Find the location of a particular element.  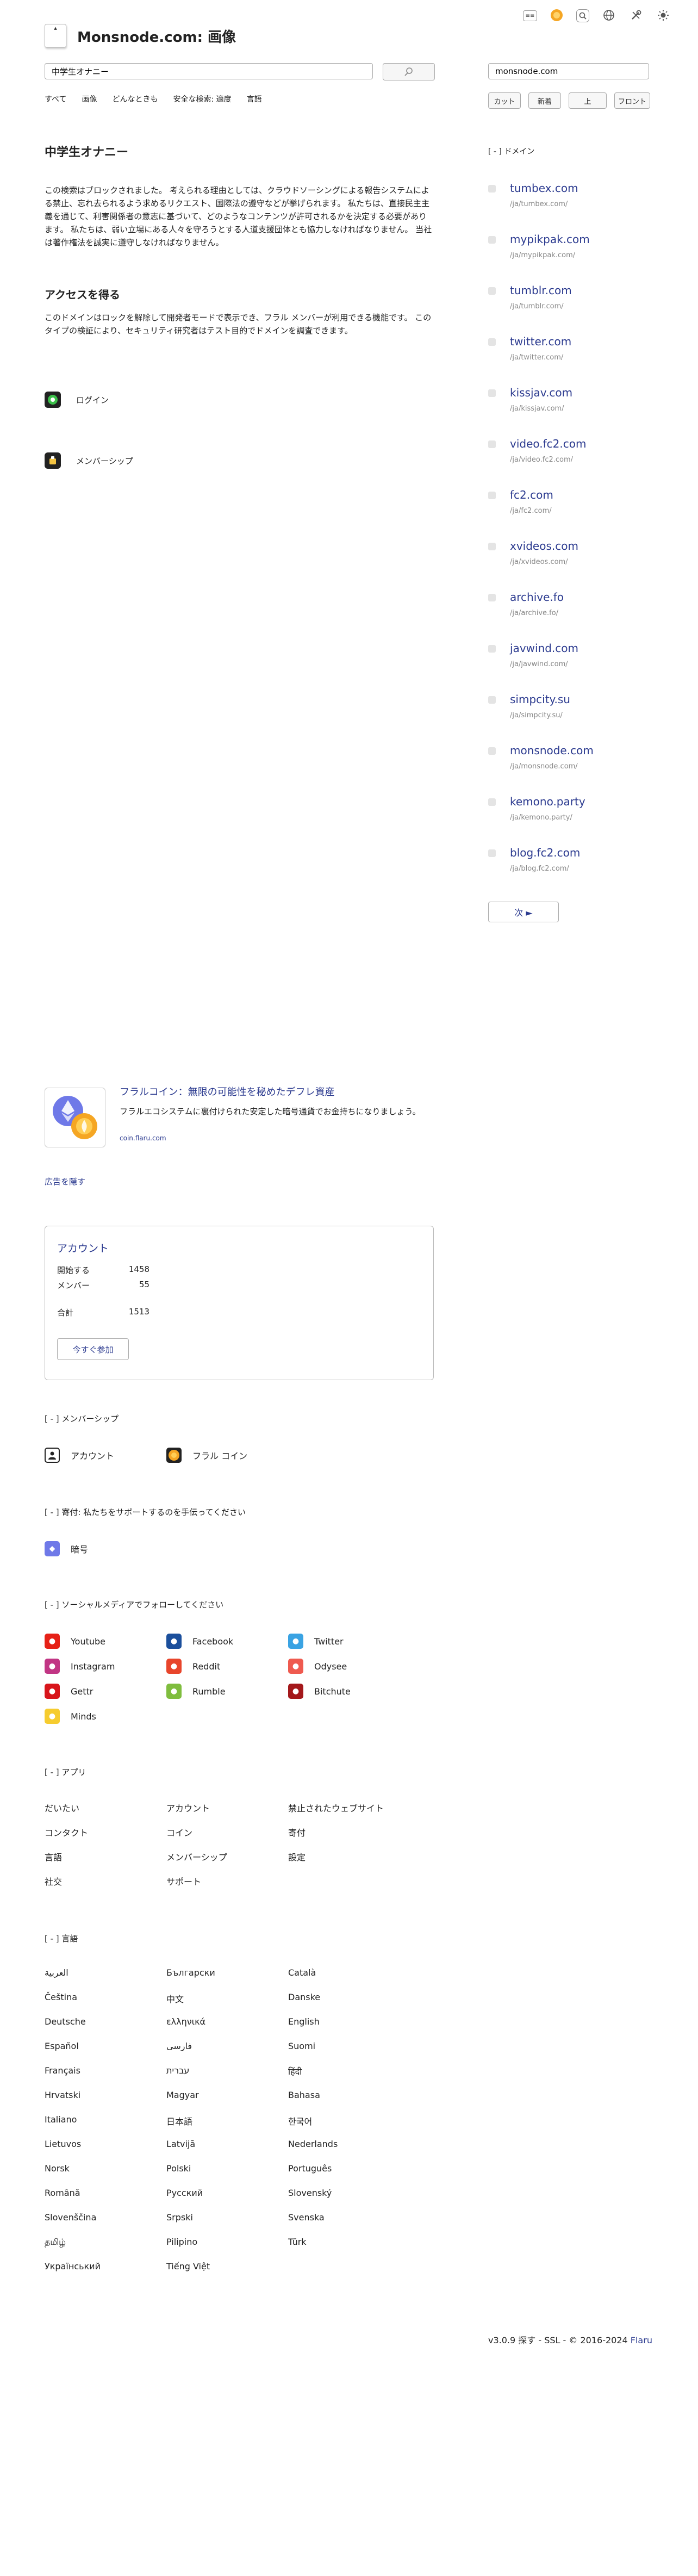

domain-url: /ja/tumbex.com/ is located at coordinates (539, 204).